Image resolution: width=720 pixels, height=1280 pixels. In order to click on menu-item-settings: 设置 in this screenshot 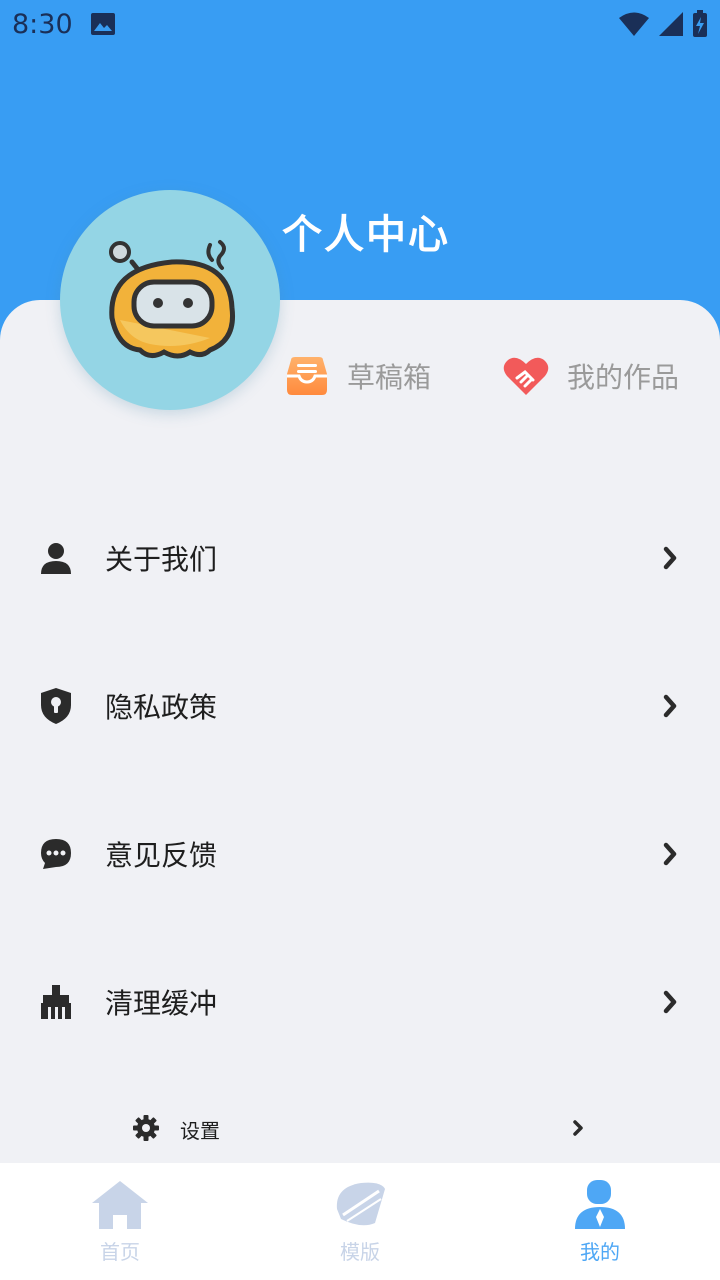, I will do `click(360, 1128)`.